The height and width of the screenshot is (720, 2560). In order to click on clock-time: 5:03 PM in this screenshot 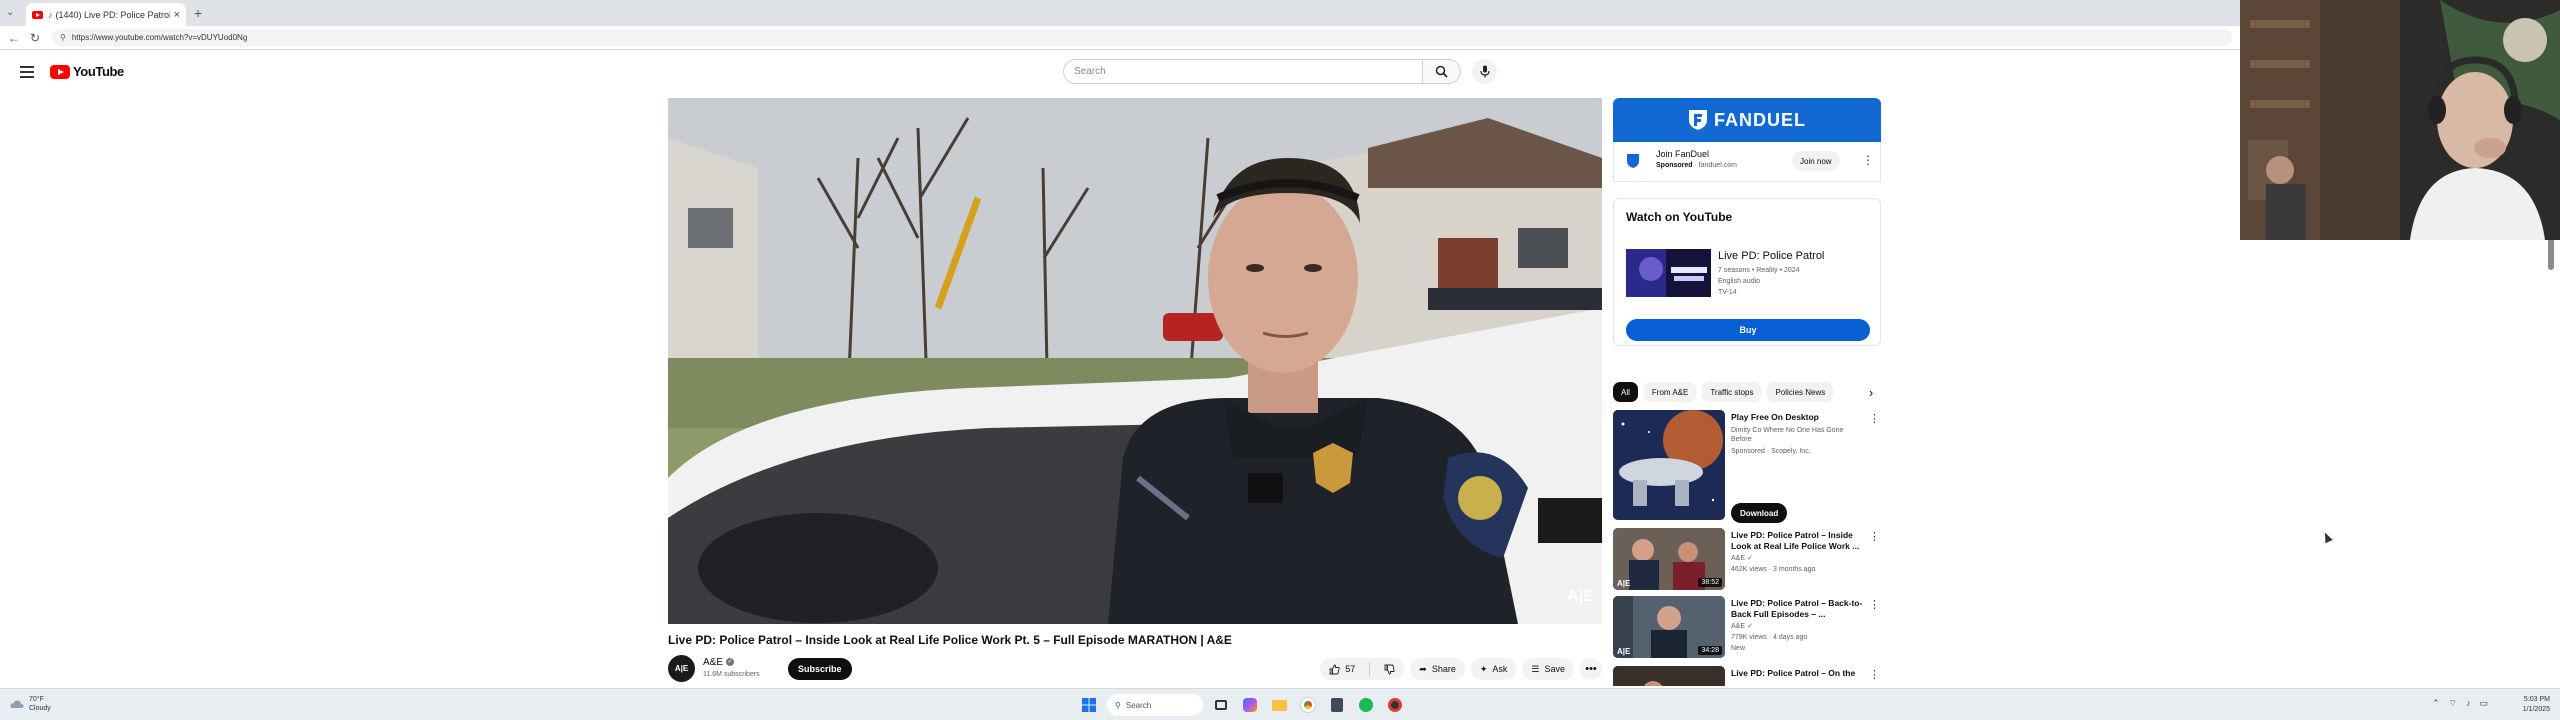, I will do `click(2536, 699)`.